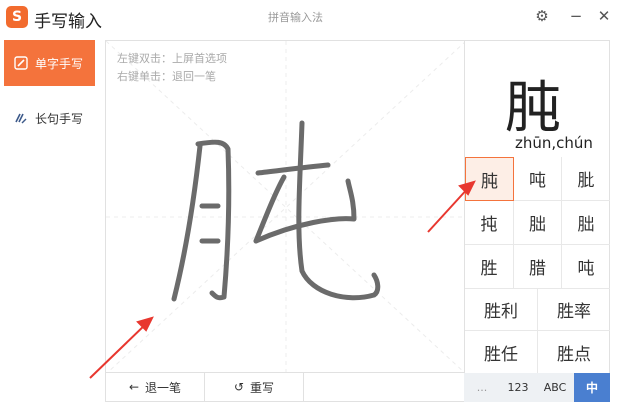 Image resolution: width=620 pixels, height=407 pixels. What do you see at coordinates (489, 179) in the screenshot?
I see `candidate-char: 肫` at bounding box center [489, 179].